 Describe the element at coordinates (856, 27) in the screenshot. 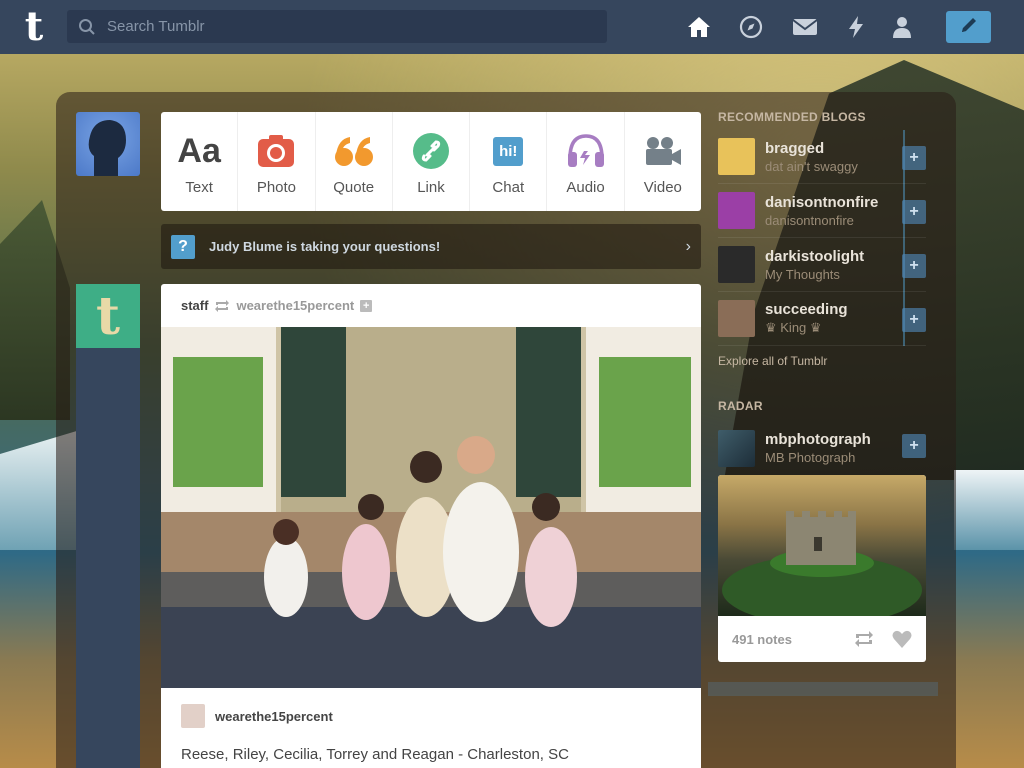

I see `activity-lightning-icon` at that location.